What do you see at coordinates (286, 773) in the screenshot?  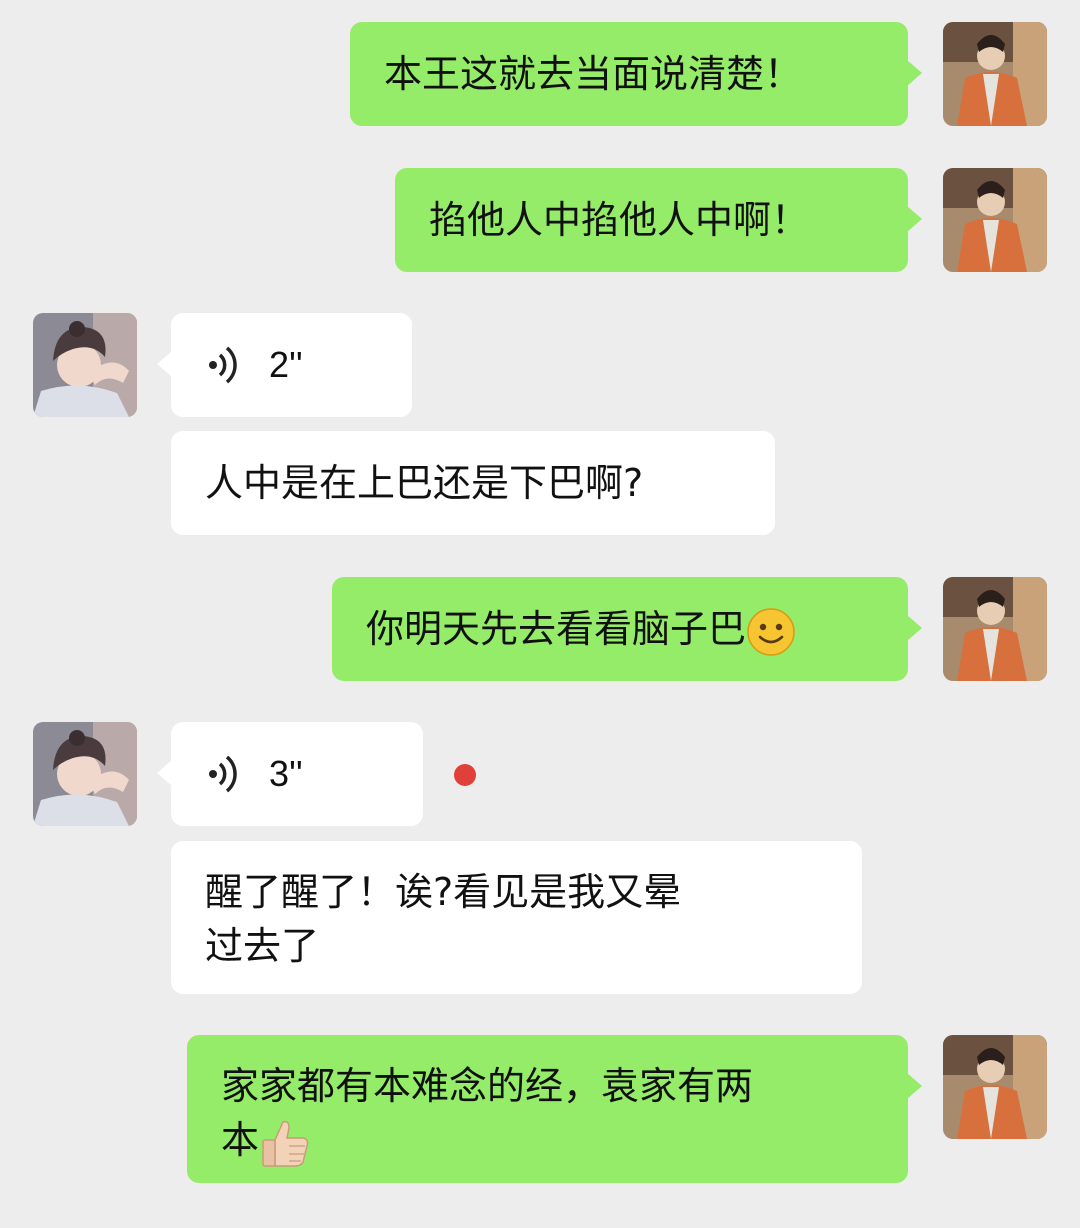 I see `voice-duration: 3''` at bounding box center [286, 773].